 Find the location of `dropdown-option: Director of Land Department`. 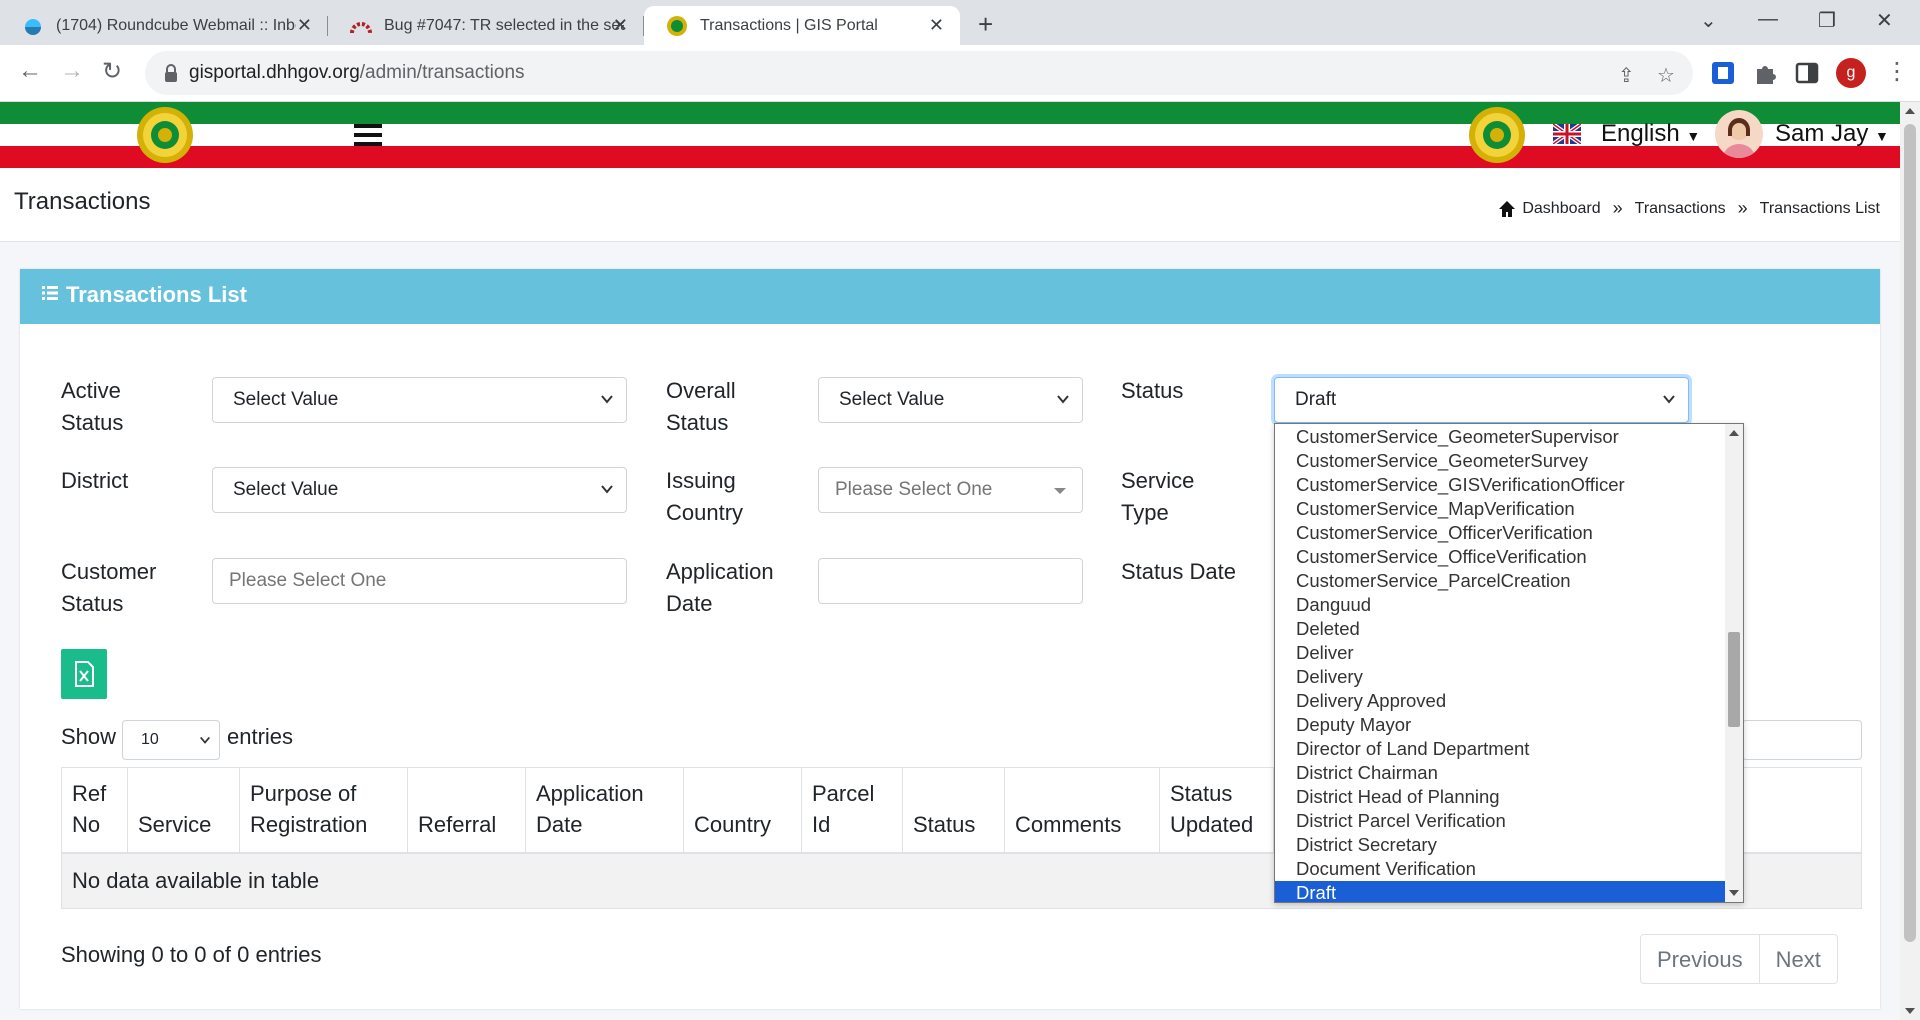

dropdown-option: Director of Land Department is located at coordinates (1509, 749).